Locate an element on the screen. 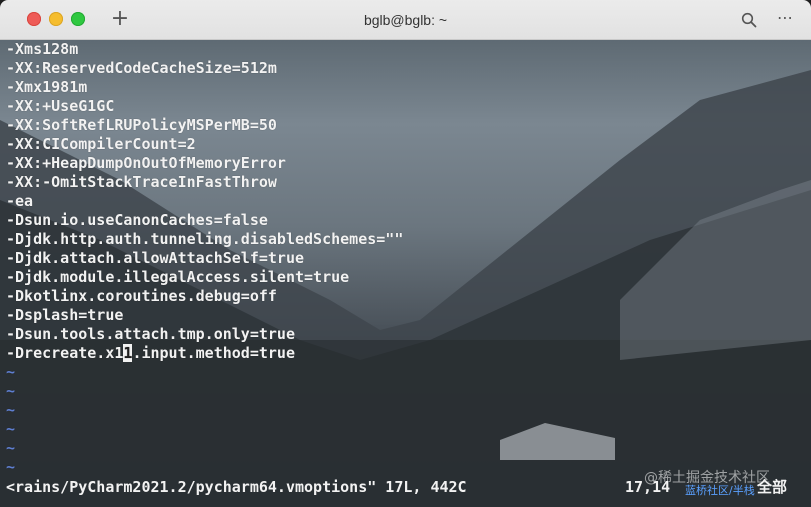 Image resolution: width=811 pixels, height=507 pixels. line-2: -XX:ReservedCodeCacheSize=512m is located at coordinates (141, 68).